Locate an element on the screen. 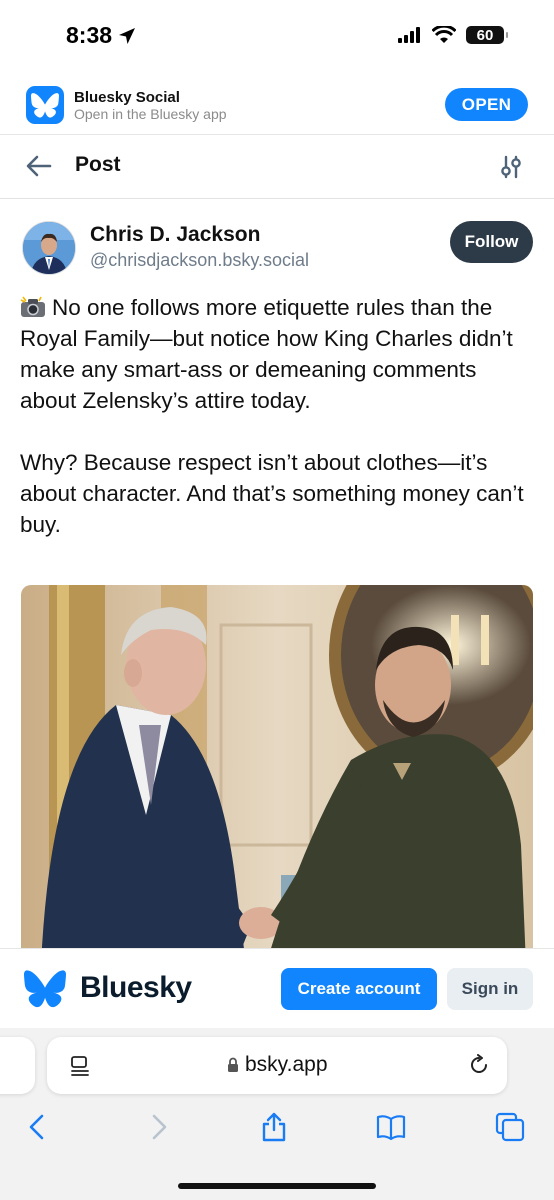  banner-app-name: Bluesky Social is located at coordinates (127, 97).